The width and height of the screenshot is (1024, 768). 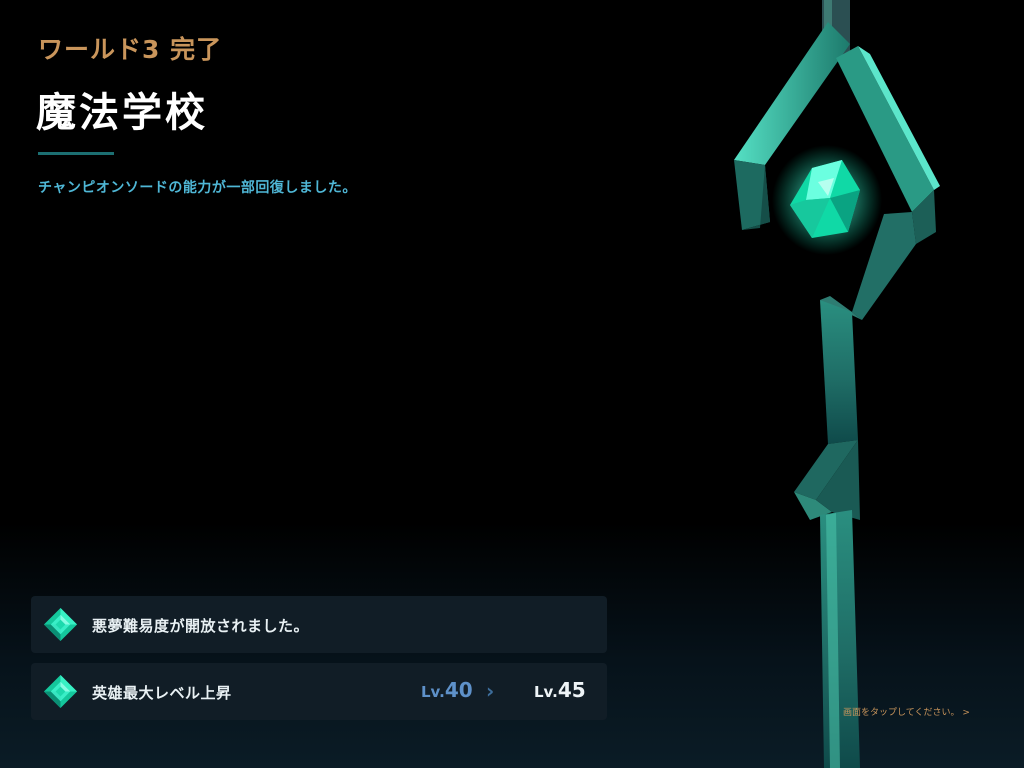 I want to click on world-status-label: ワールド3 完了, so click(x=130, y=49).